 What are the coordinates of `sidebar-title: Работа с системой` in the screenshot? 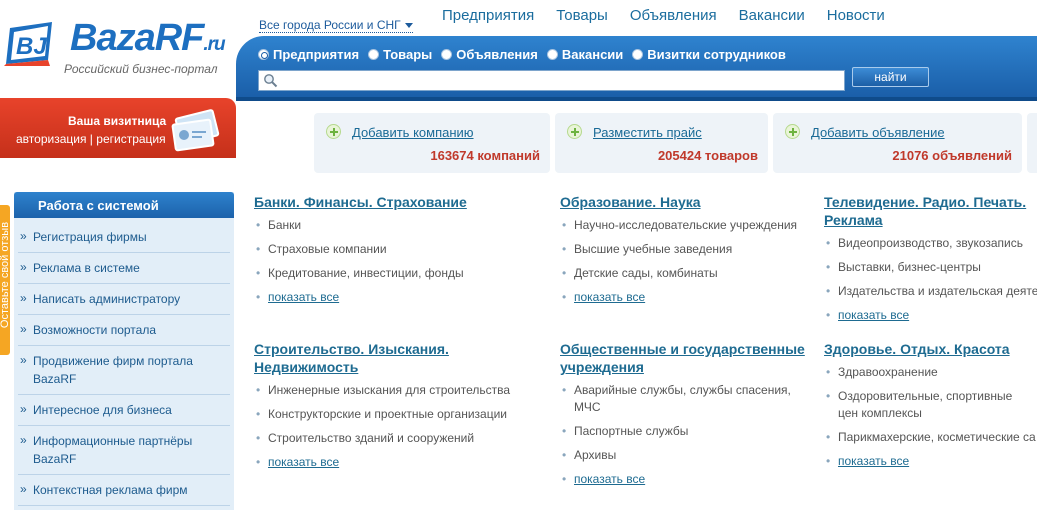 It's located at (124, 205).